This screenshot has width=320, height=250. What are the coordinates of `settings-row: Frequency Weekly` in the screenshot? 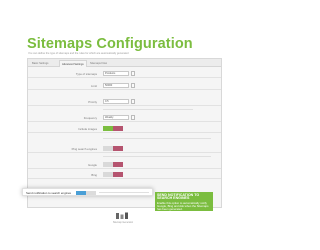 It's located at (124, 118).